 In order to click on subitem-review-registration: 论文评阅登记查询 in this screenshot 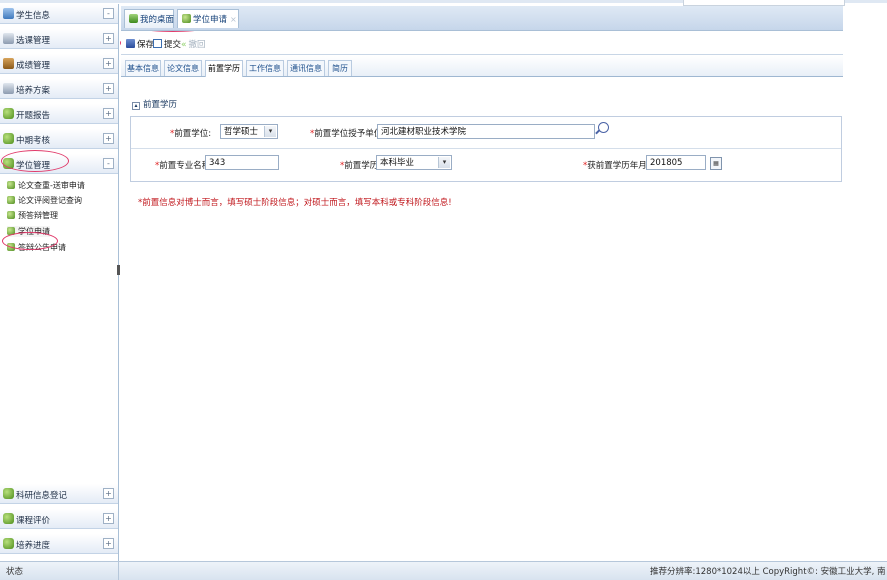, I will do `click(44, 200)`.